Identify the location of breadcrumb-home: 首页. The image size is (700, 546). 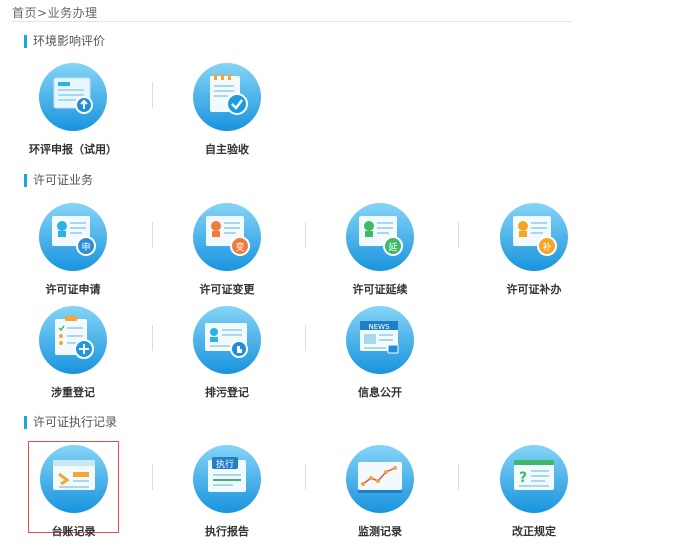
(24, 13).